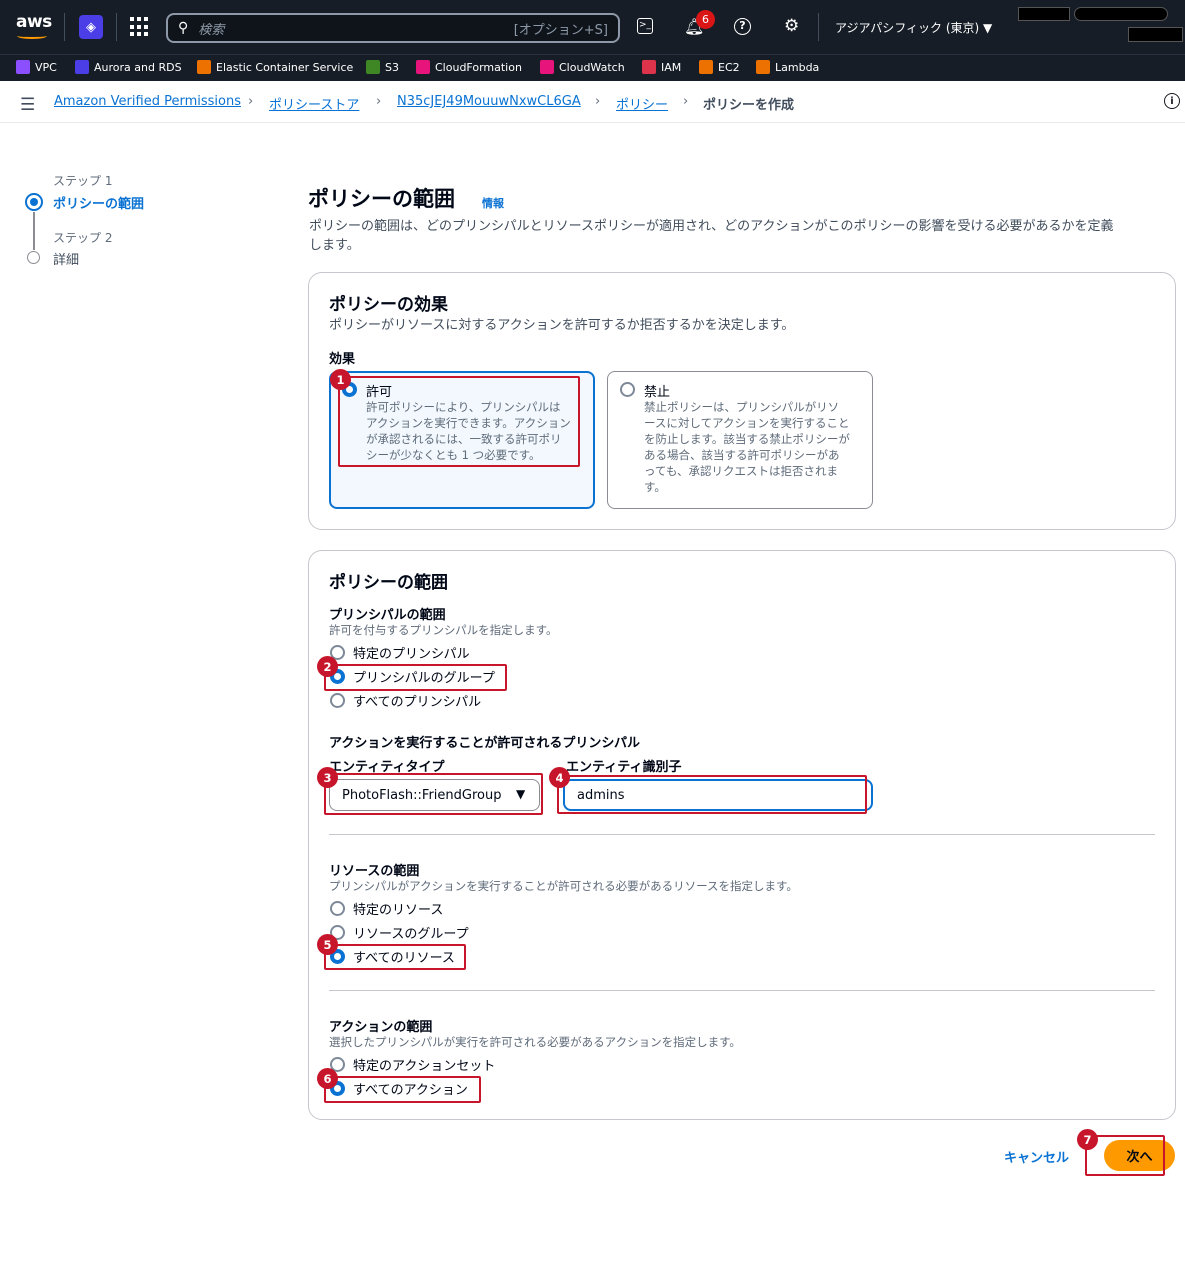 The height and width of the screenshot is (1267, 1185). What do you see at coordinates (493, 203) in the screenshot?
I see `info-link: 情報` at bounding box center [493, 203].